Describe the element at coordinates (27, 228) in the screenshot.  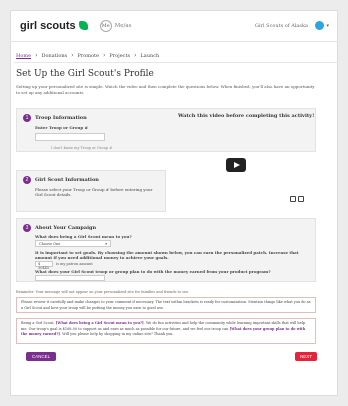
I see `step-number: 3` at that location.